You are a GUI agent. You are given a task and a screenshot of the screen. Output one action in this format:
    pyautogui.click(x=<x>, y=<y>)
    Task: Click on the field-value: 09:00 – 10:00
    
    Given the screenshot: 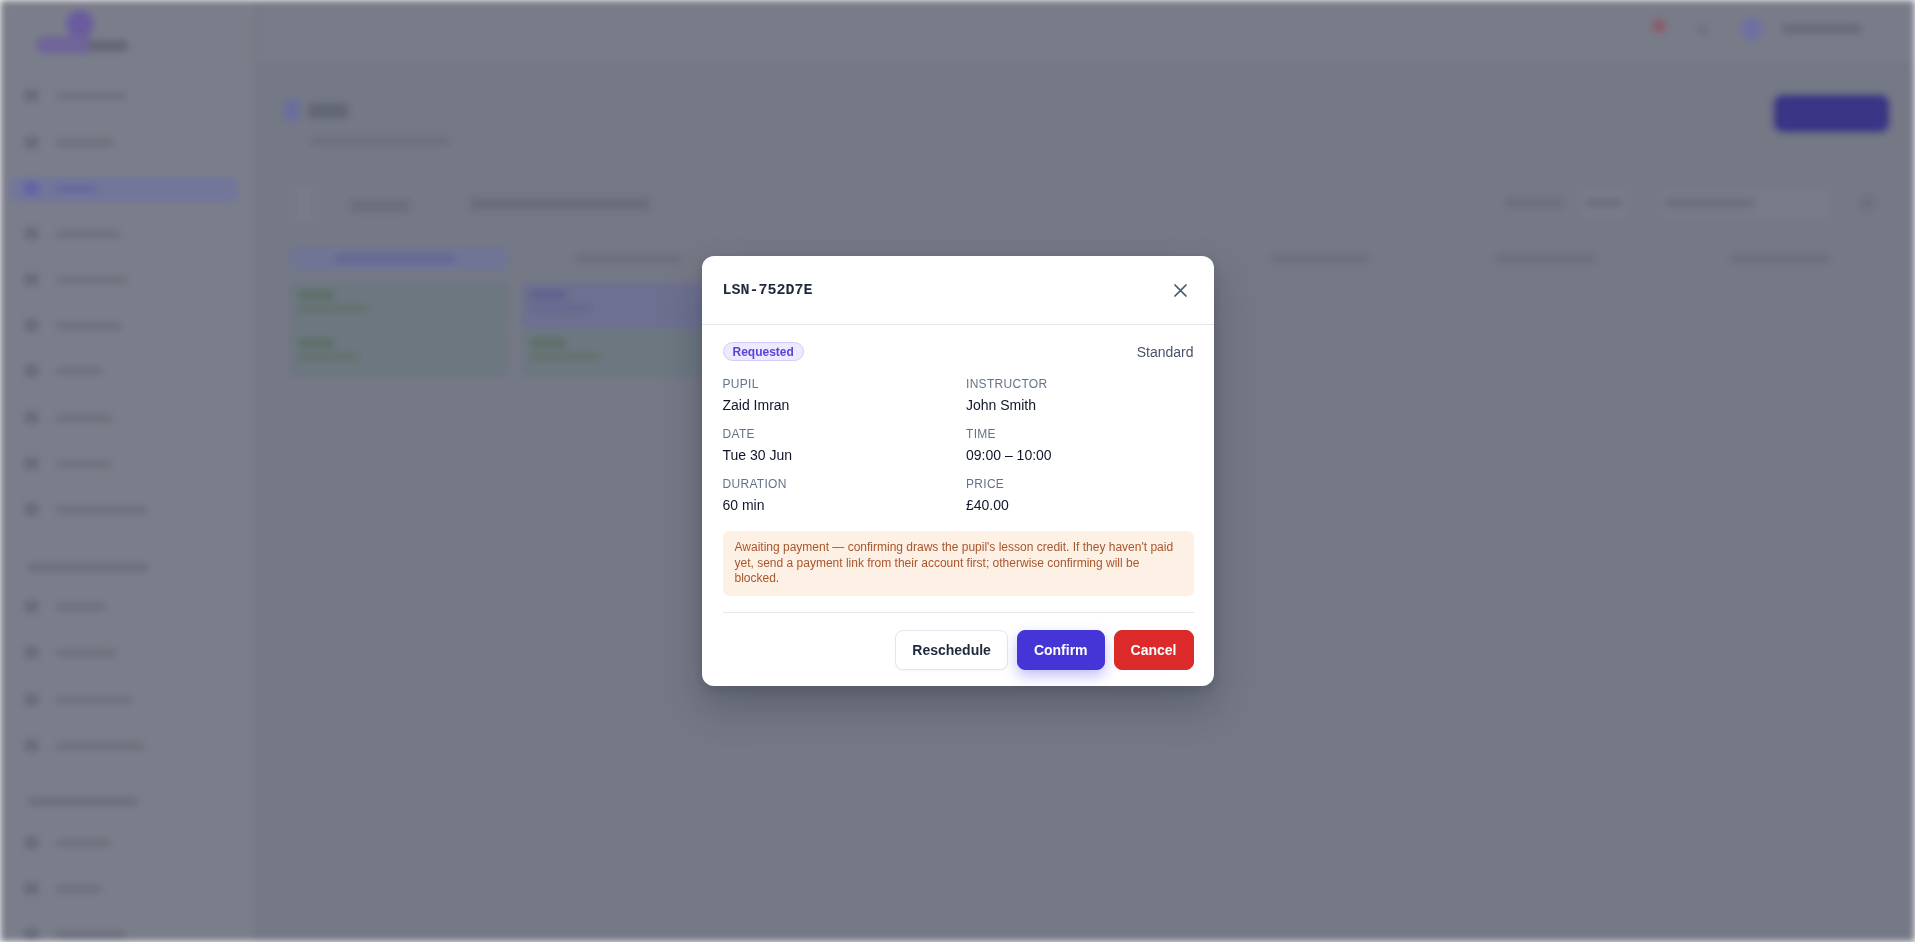 What is the action you would take?
    pyautogui.click(x=1009, y=456)
    